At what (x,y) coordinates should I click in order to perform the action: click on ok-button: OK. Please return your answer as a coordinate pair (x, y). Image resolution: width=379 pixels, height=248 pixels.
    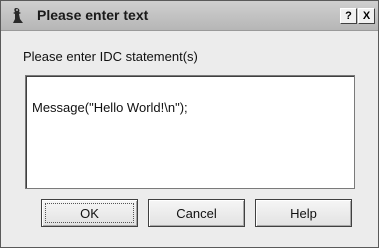
    Looking at the image, I should click on (89, 213).